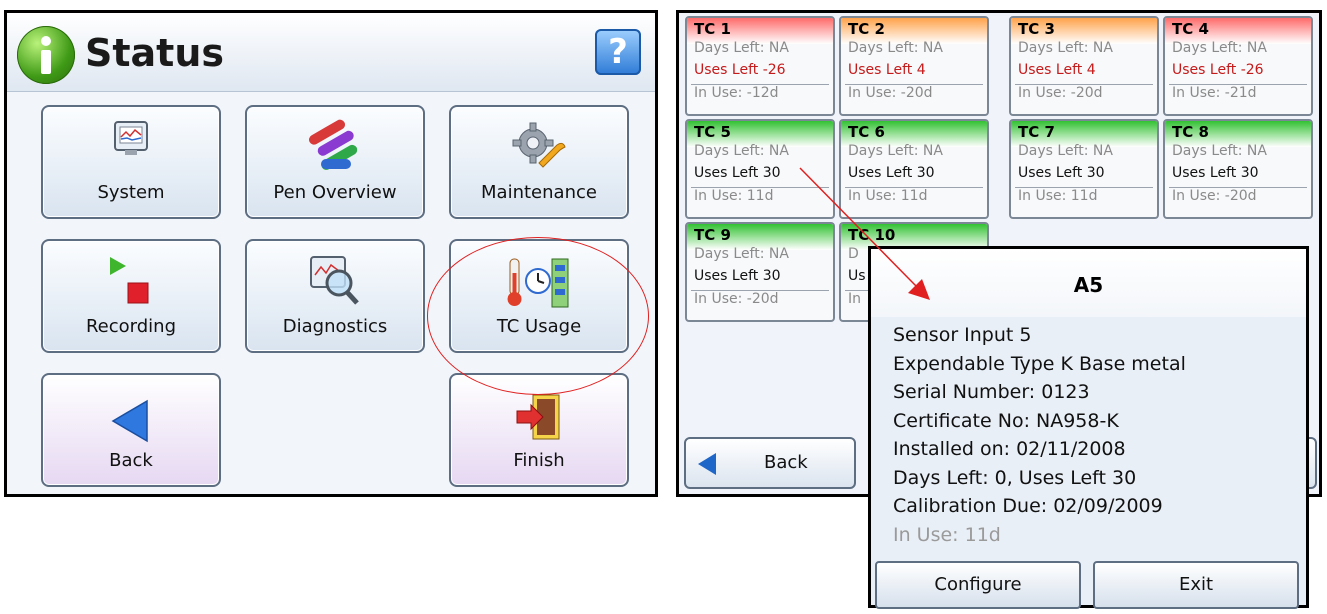  What do you see at coordinates (1009, 449) in the screenshot?
I see `installed-on-line: Installed on: 02/11/2008` at bounding box center [1009, 449].